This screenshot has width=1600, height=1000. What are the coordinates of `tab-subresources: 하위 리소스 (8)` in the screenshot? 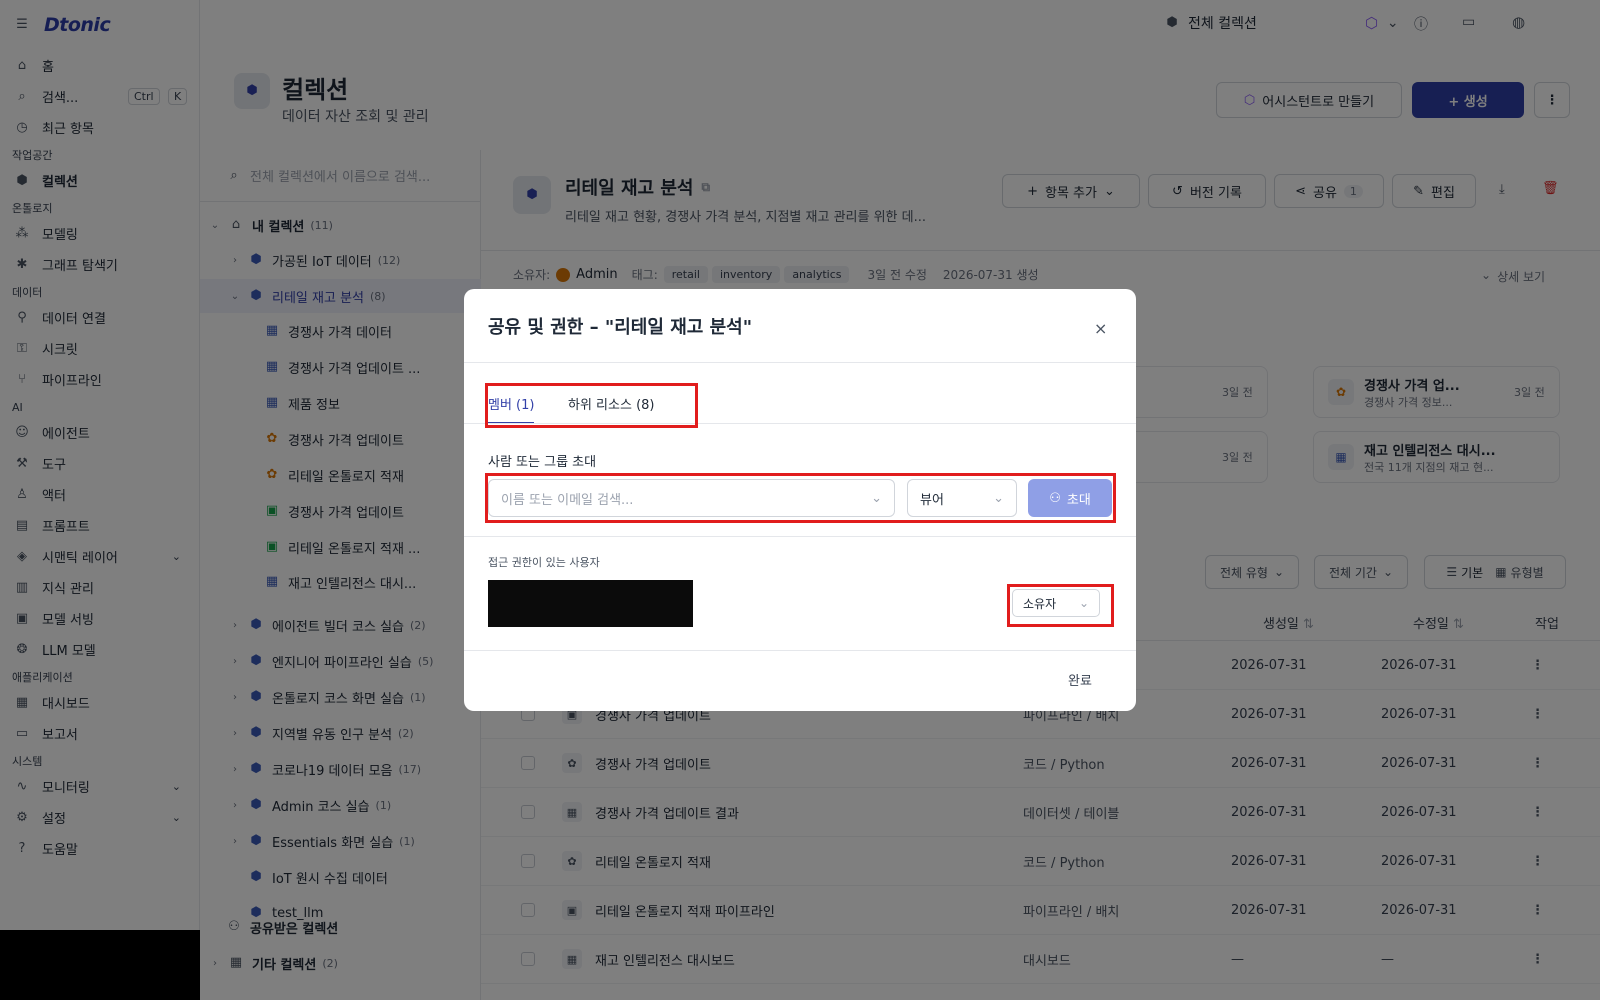 It's located at (611, 403).